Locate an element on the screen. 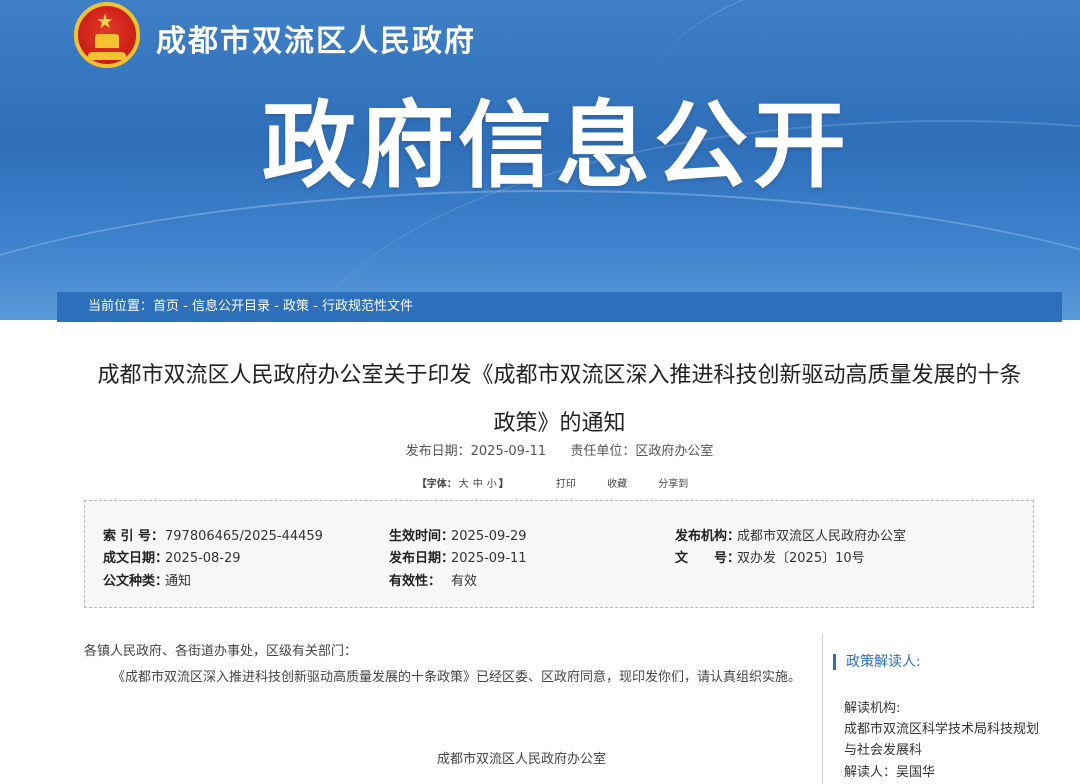 The image size is (1080, 784). publish-date-value: 2025-09-11 is located at coordinates (508, 451).